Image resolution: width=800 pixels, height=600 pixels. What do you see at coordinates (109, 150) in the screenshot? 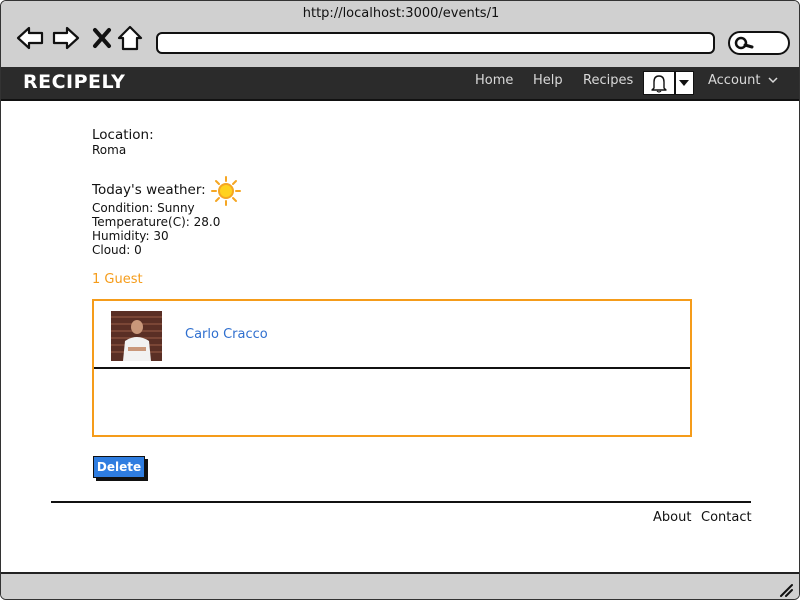
I see `location-value: Roma` at bounding box center [109, 150].